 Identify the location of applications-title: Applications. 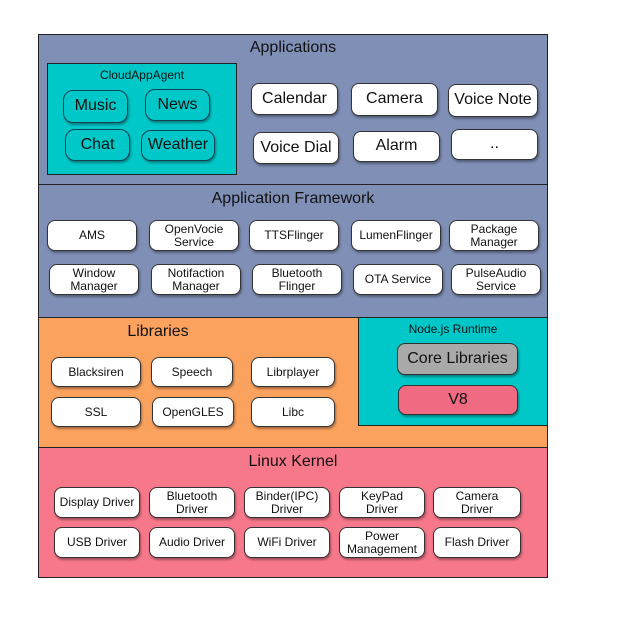
(293, 47).